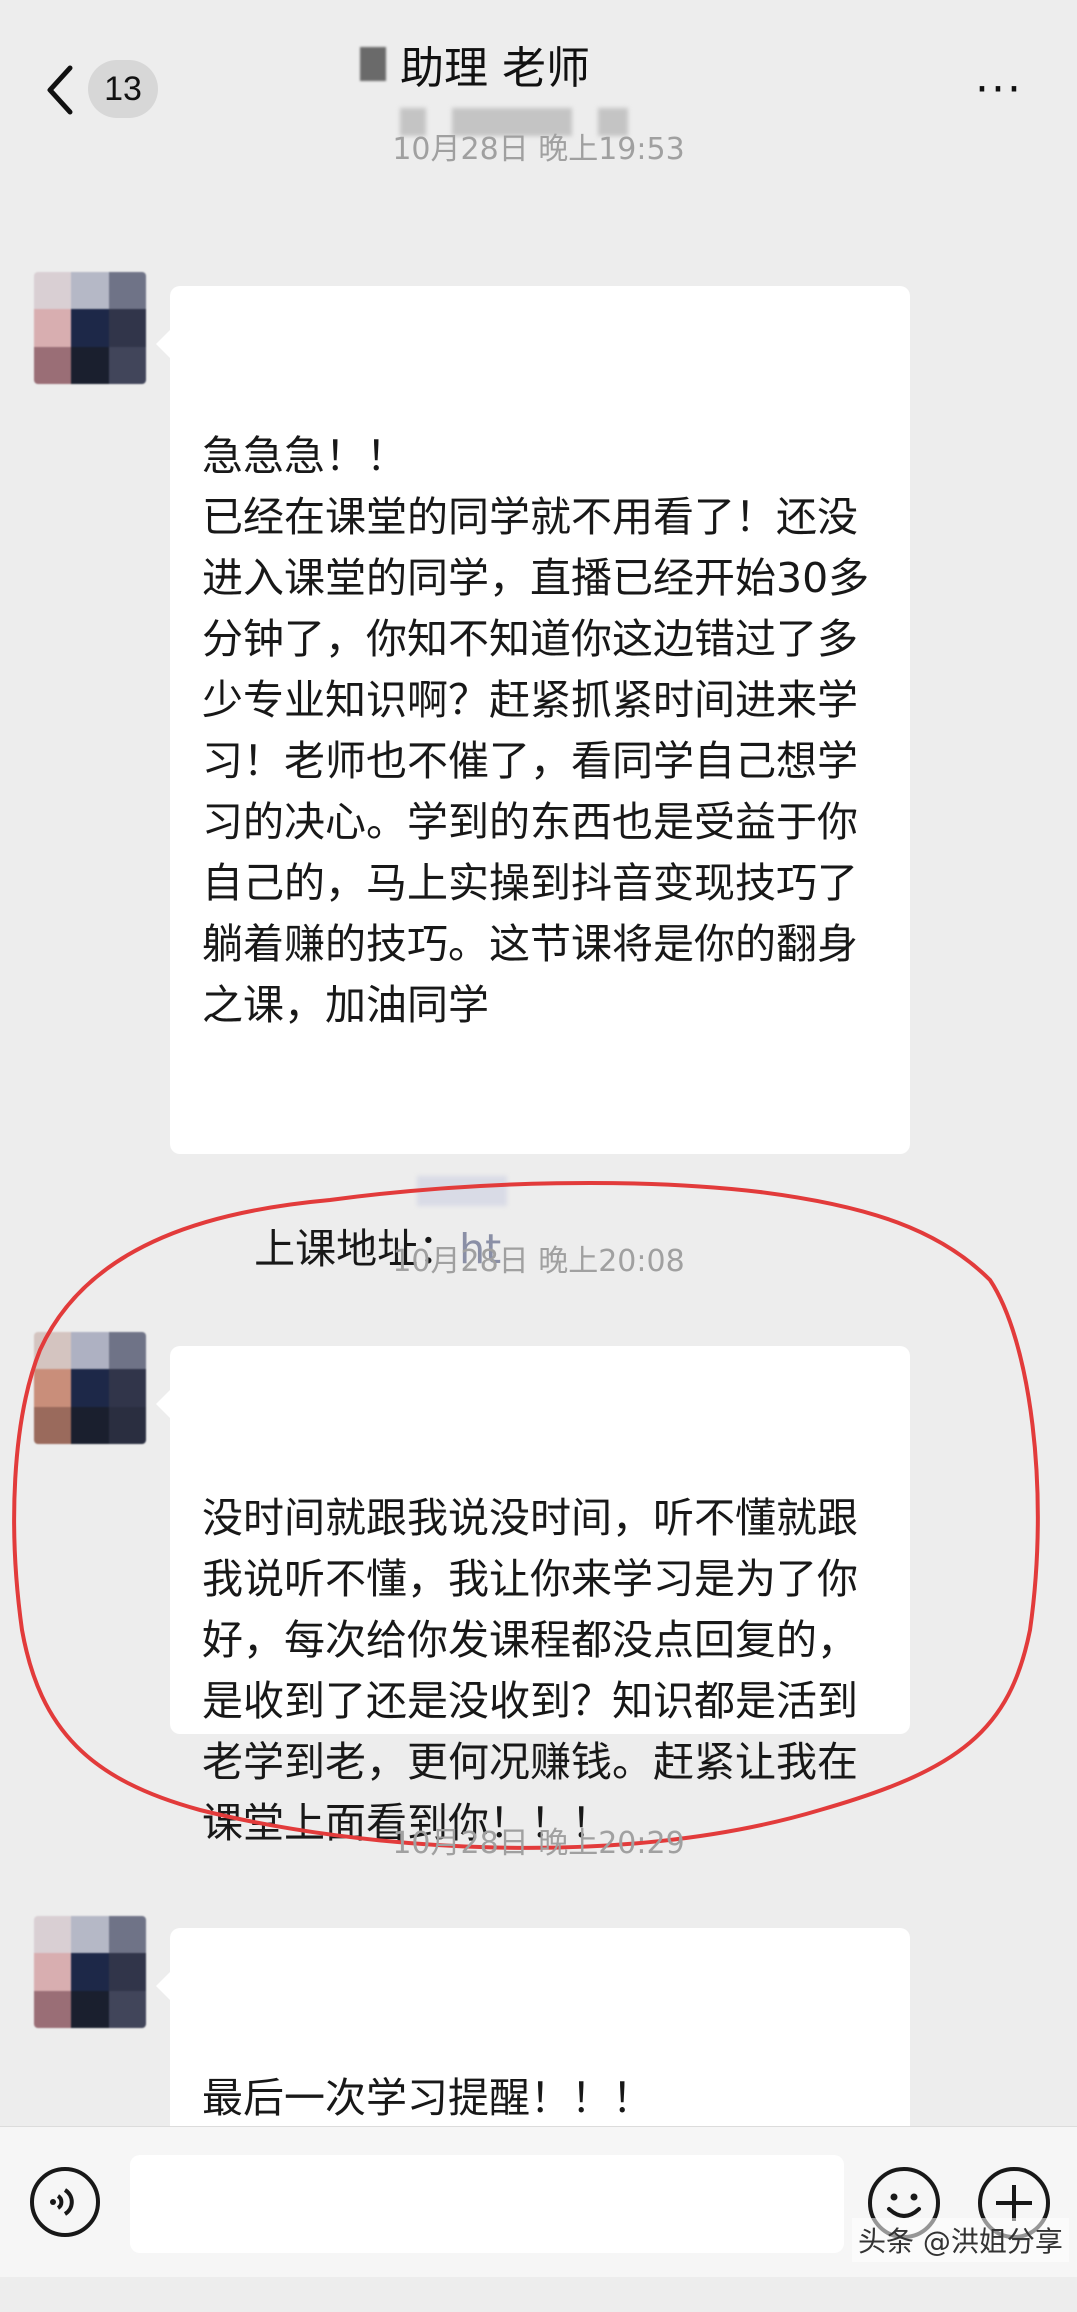  Describe the element at coordinates (123, 89) in the screenshot. I see `unread-count-badge: 13` at that location.